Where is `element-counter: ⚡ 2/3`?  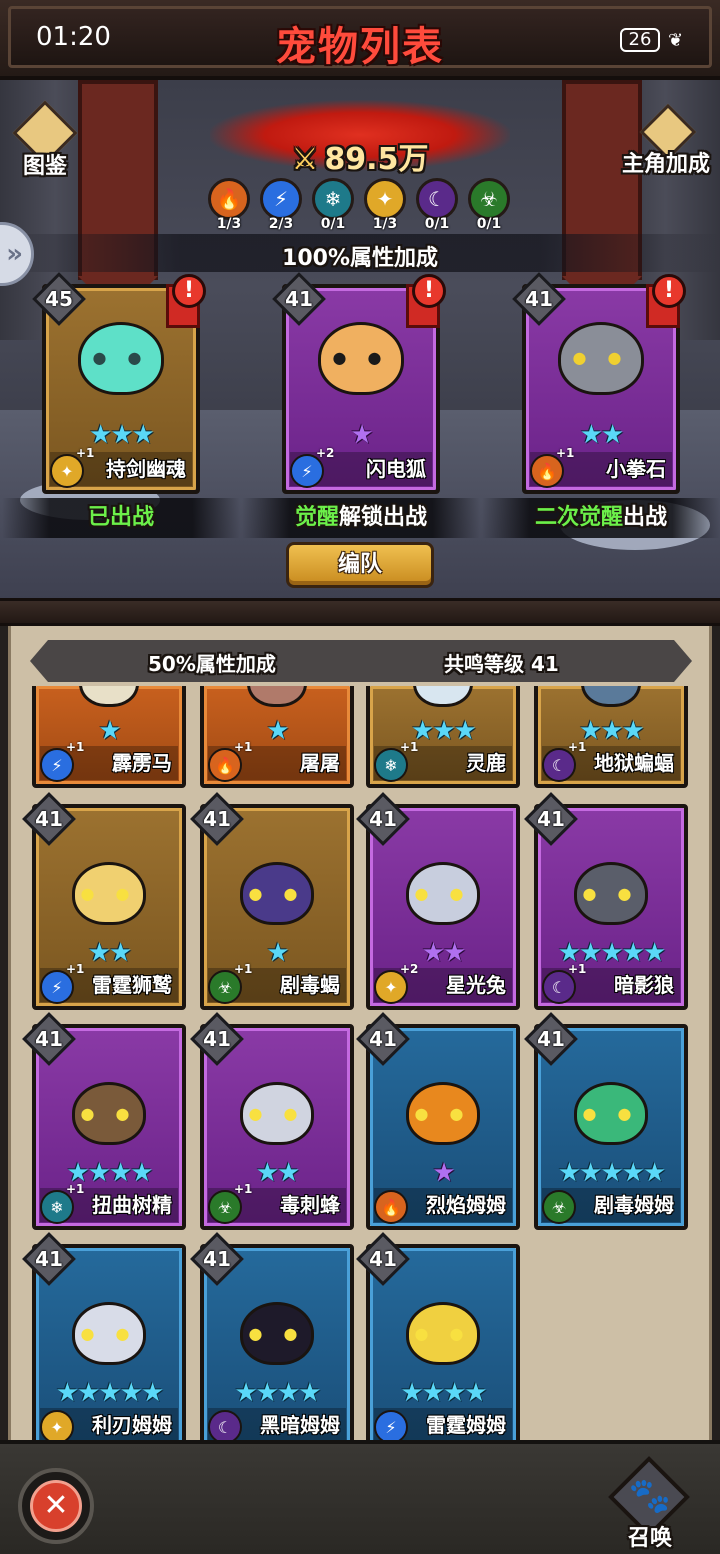
element-counter: ⚡ 2/3 is located at coordinates (281, 208).